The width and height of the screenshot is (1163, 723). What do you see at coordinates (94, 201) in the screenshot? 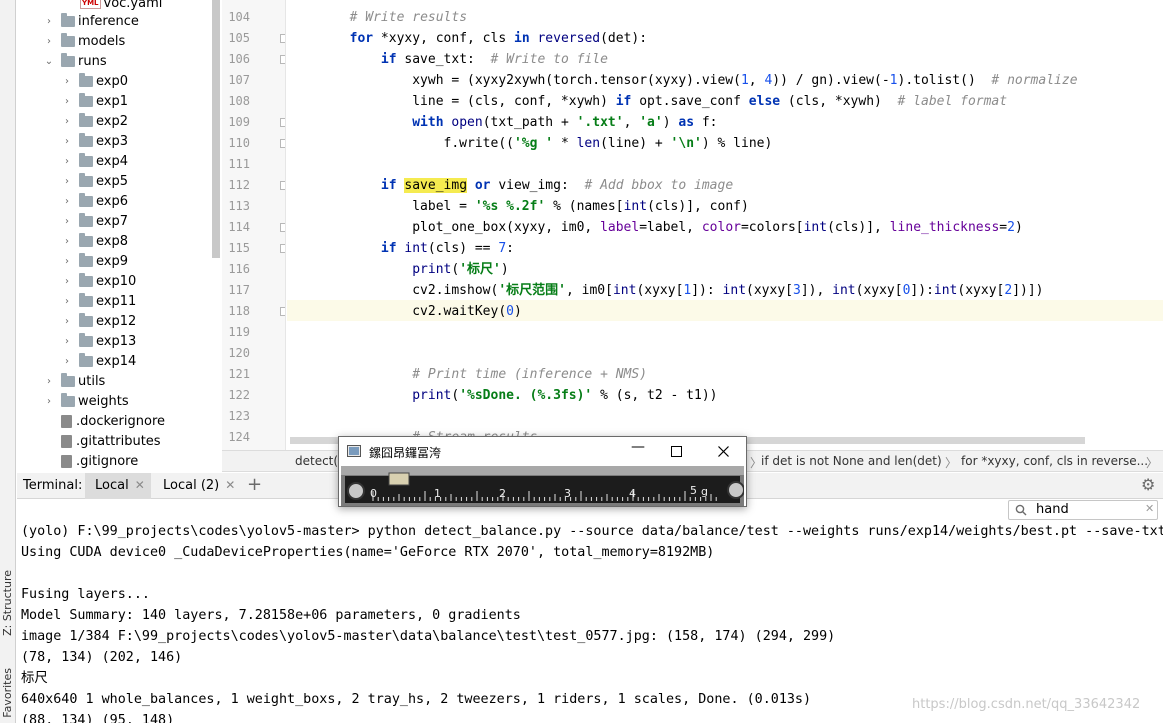
I see `tree-item: › exp6` at bounding box center [94, 201].